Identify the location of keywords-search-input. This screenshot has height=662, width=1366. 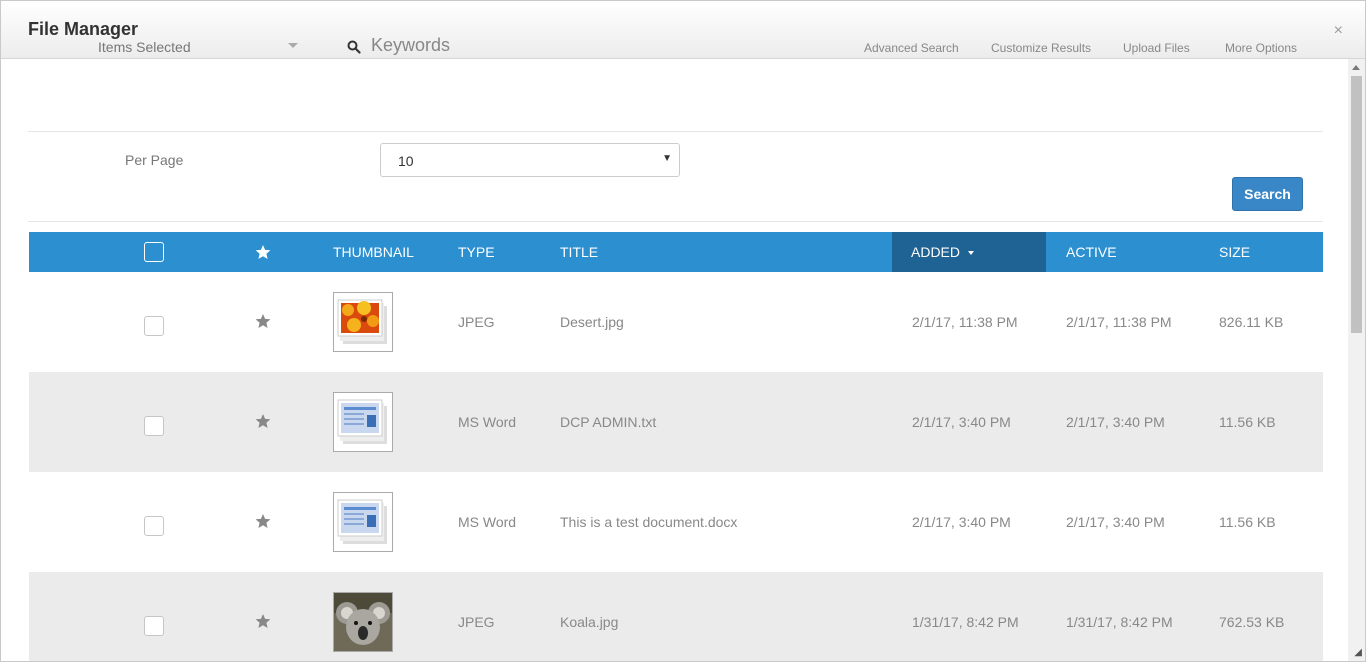
(496, 45).